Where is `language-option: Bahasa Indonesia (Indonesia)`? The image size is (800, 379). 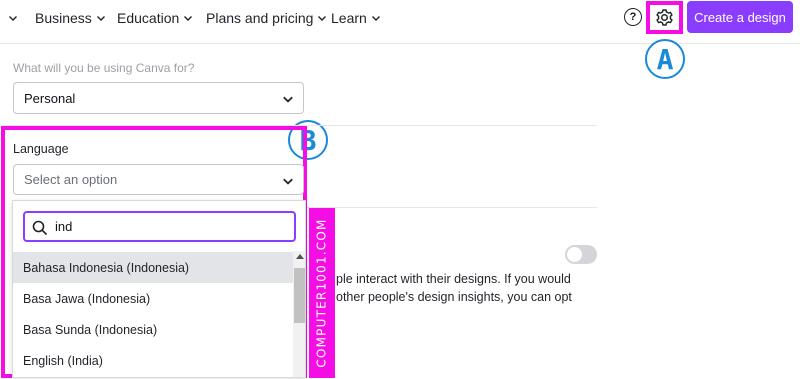 language-option: Bahasa Indonesia (Indonesia) is located at coordinates (153, 267).